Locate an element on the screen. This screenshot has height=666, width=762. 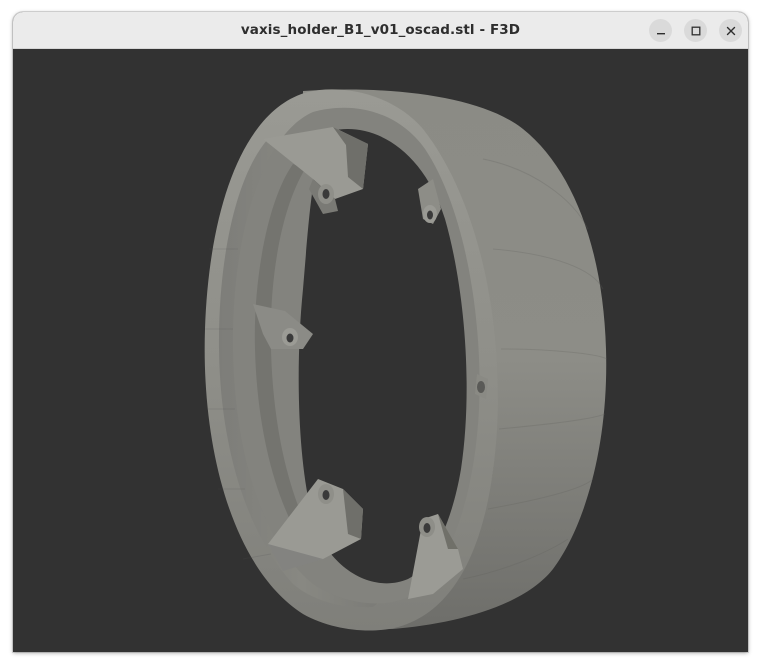
maximize-icon is located at coordinates (695, 30).